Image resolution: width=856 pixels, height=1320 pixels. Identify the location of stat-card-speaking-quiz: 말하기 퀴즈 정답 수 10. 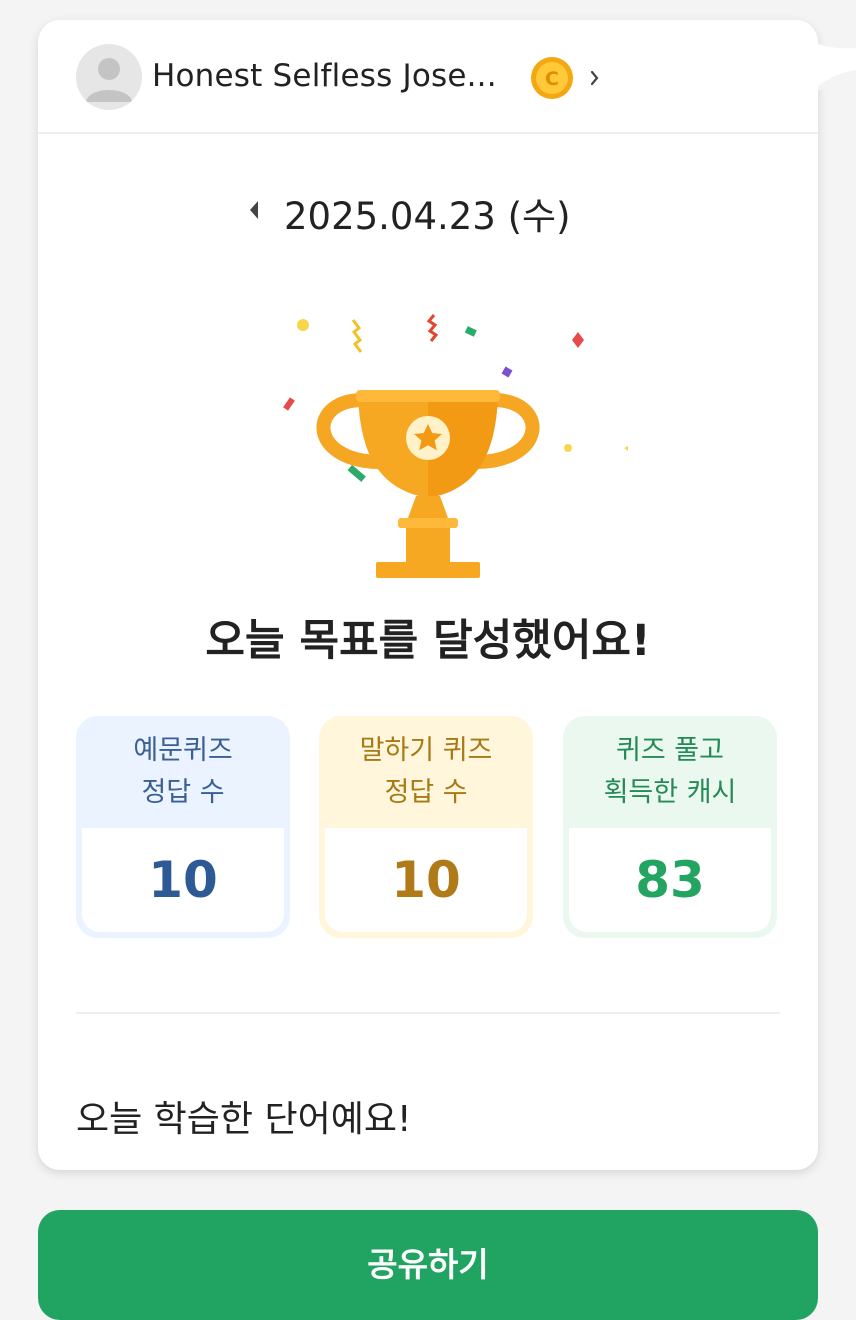
(426, 827).